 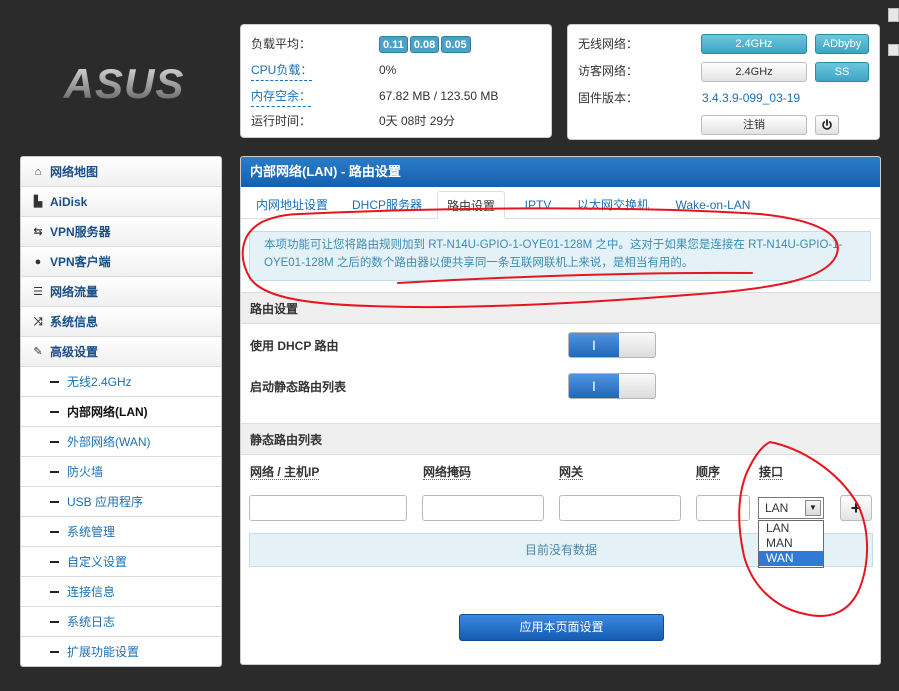 What do you see at coordinates (842, 72) in the screenshot?
I see `ss-button: SS` at bounding box center [842, 72].